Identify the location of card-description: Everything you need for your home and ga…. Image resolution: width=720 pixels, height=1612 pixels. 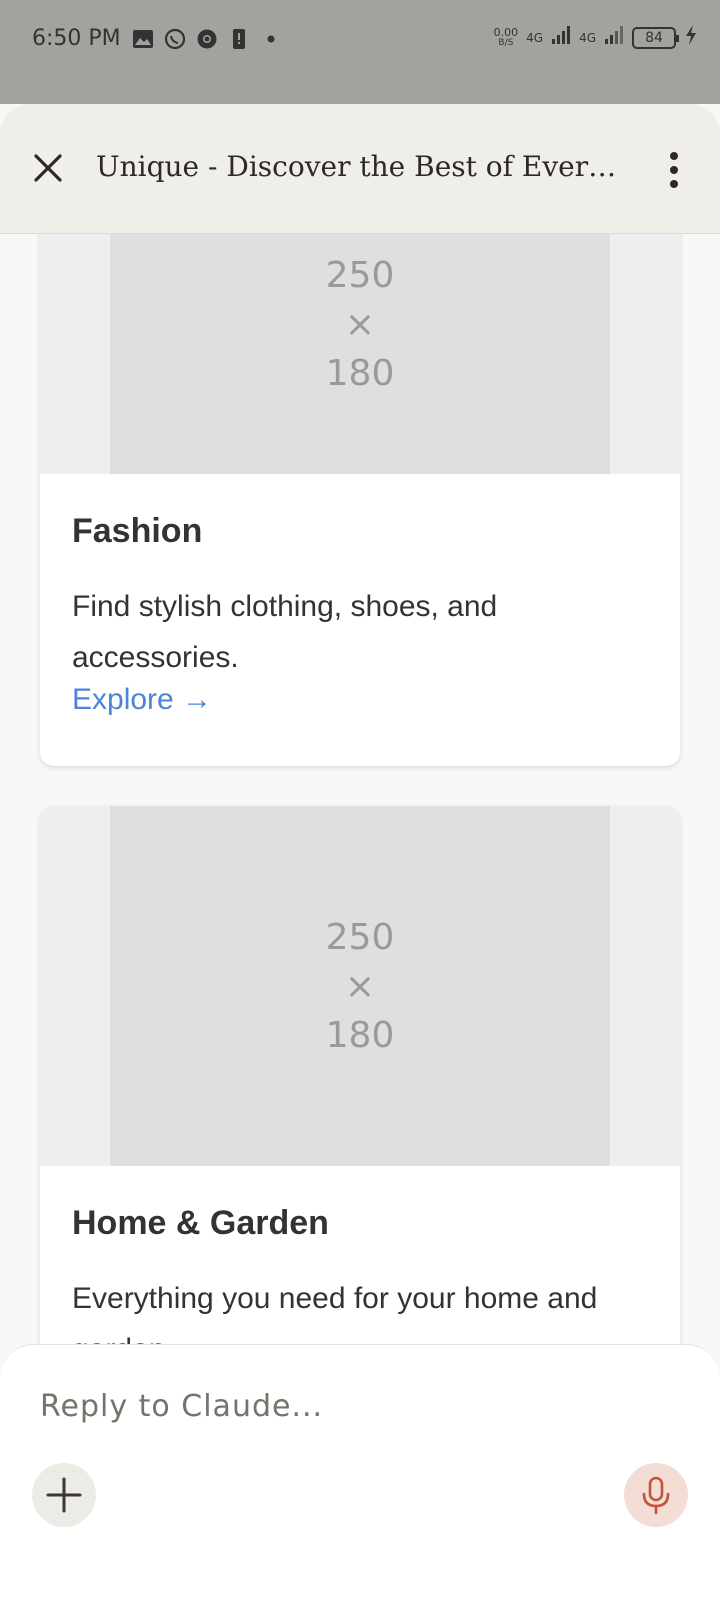
(335, 1313).